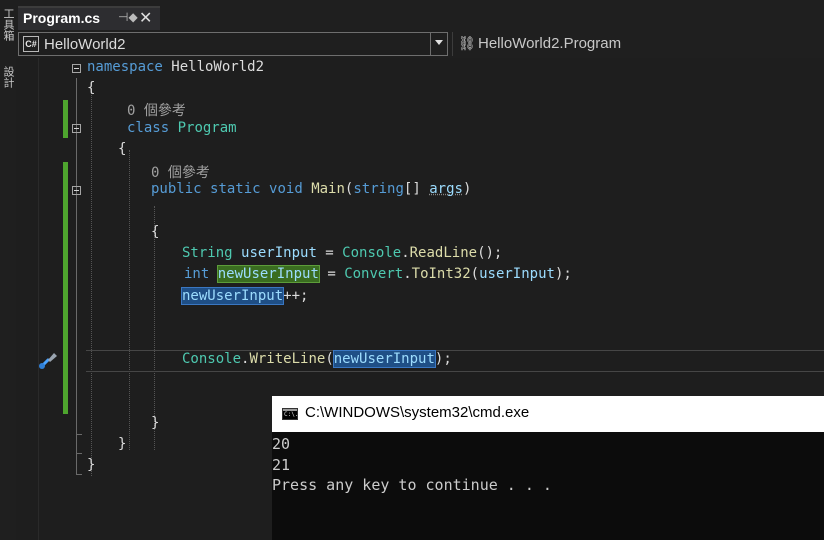 This screenshot has height=540, width=824. Describe the element at coordinates (490, 253) in the screenshot. I see `punctuation: ();` at that location.